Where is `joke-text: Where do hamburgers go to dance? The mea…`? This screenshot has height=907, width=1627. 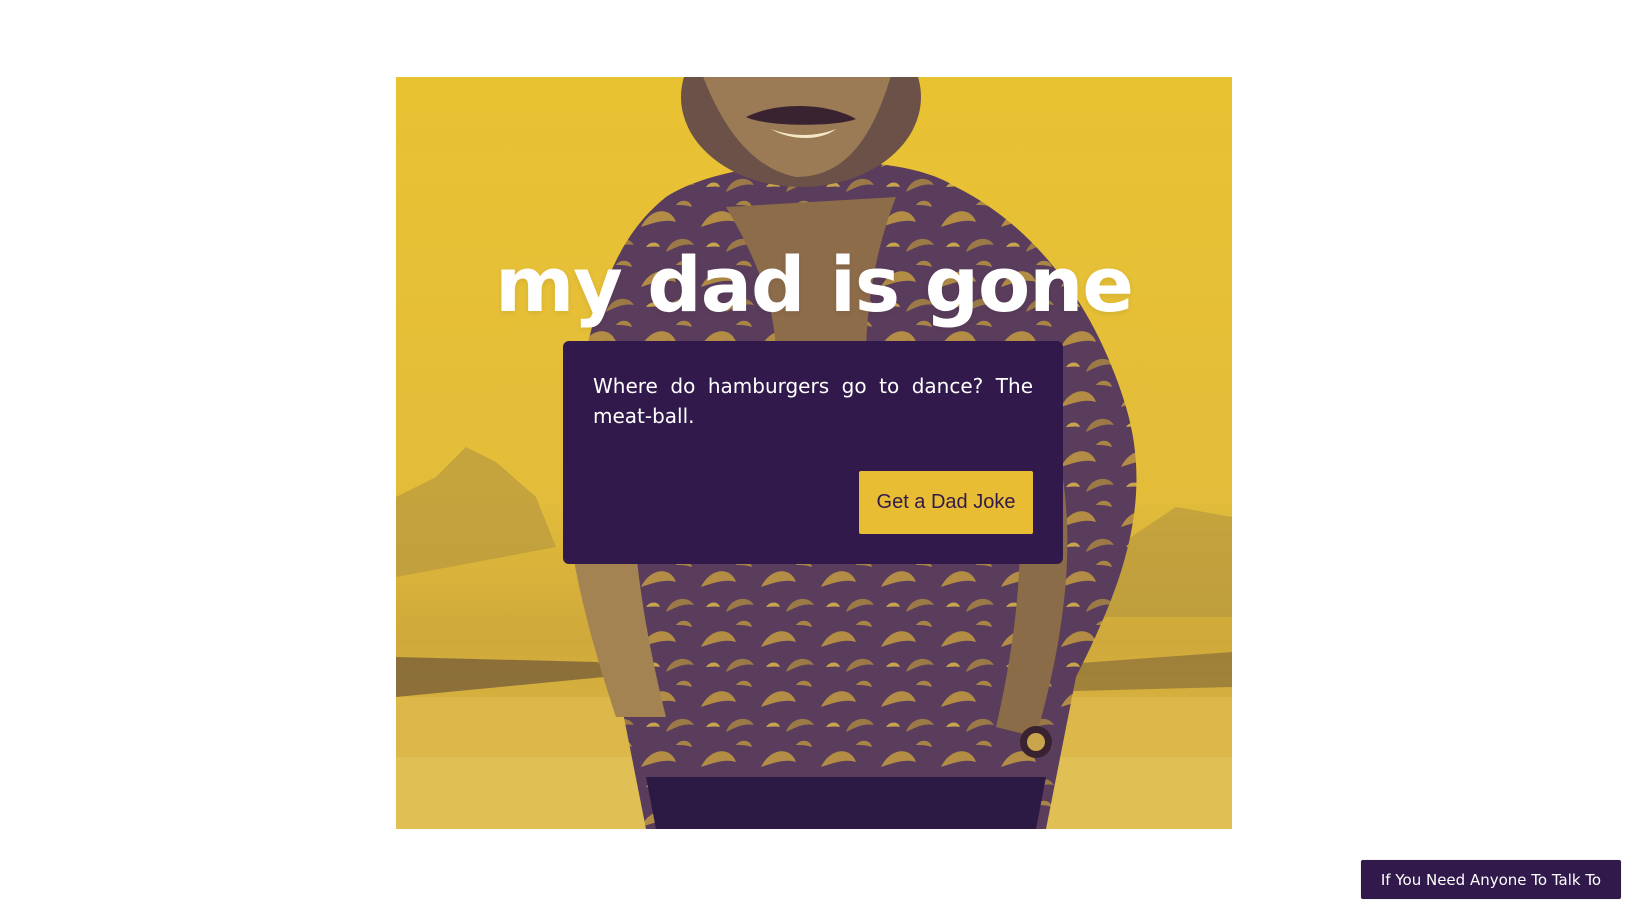 joke-text: Where do hamburgers go to dance? The mea… is located at coordinates (813, 401).